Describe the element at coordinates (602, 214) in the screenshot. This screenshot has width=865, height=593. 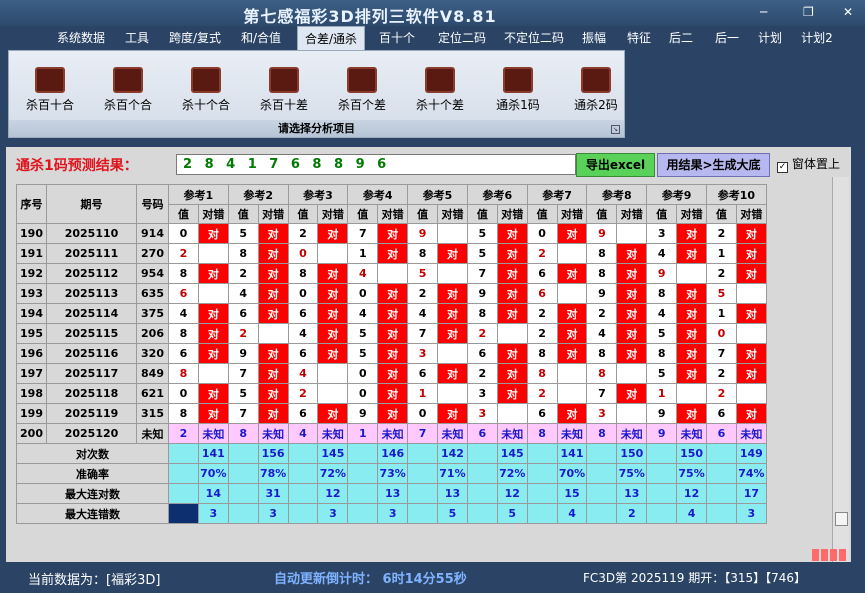
I see `header-value: 值` at that location.